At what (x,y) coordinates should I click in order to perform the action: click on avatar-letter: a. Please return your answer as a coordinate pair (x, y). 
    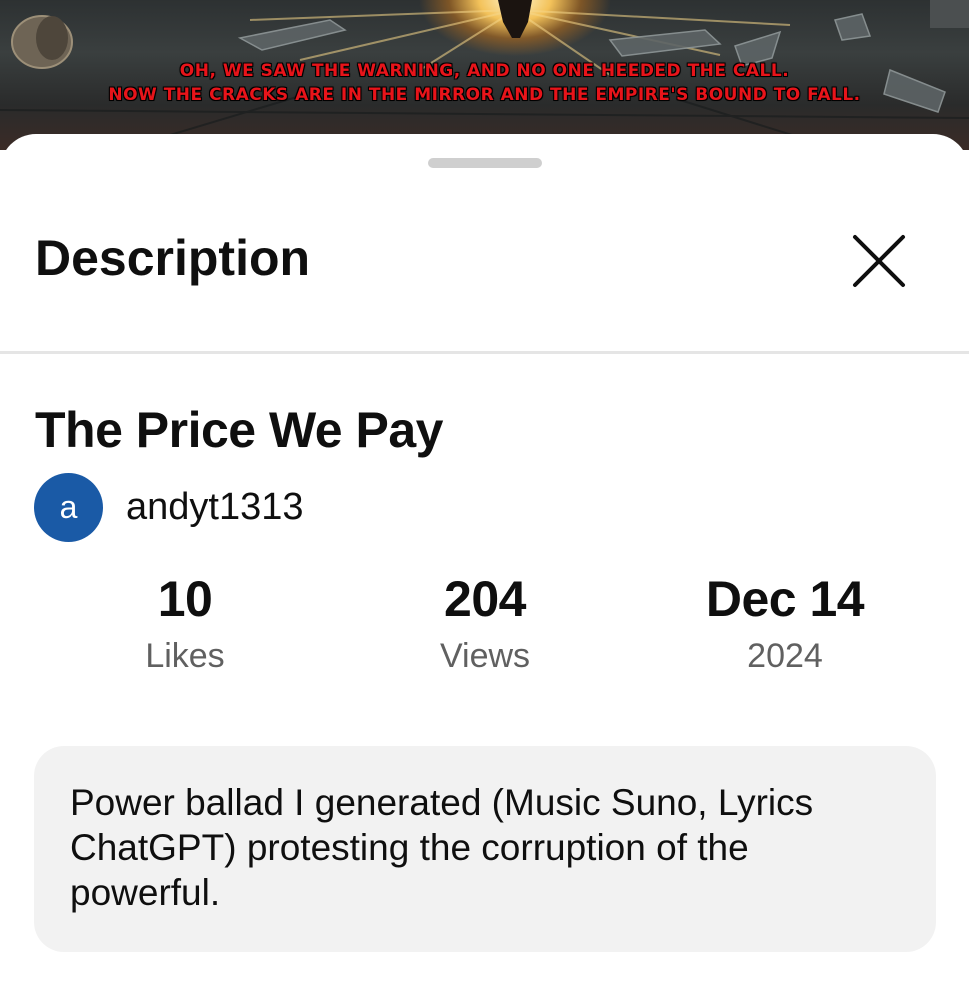
    Looking at the image, I should click on (68, 507).